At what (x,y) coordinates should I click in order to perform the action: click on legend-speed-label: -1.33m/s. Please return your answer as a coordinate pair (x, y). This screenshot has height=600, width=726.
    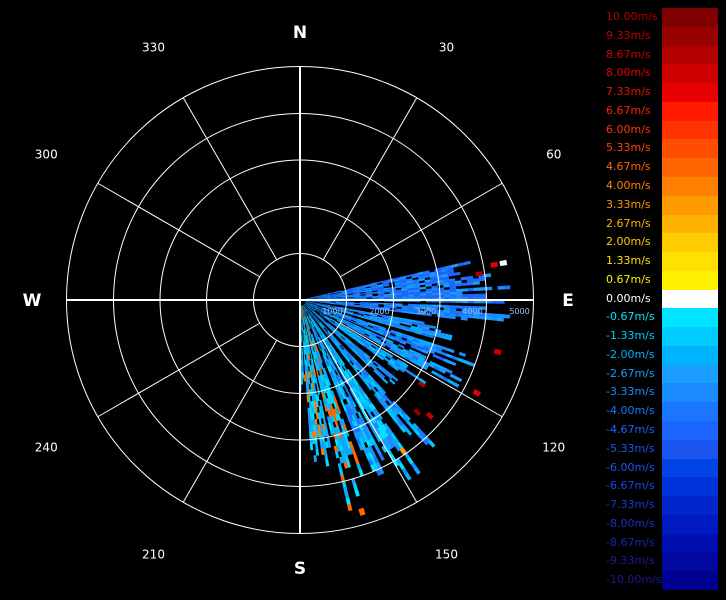
    Looking at the image, I should click on (630, 336).